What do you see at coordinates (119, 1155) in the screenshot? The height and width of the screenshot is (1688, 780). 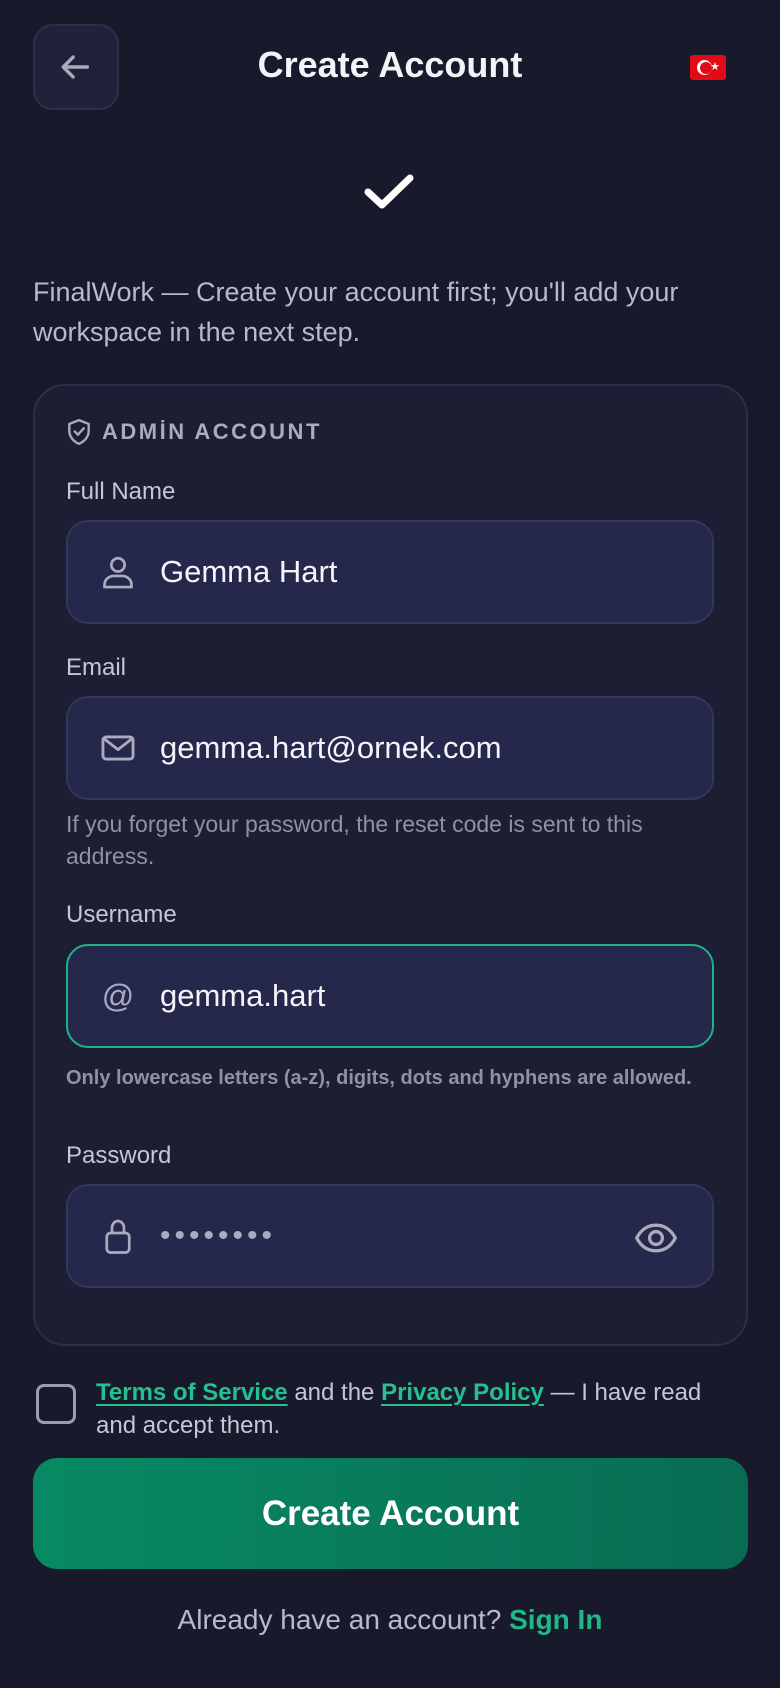 I see `password-label: Password` at bounding box center [119, 1155].